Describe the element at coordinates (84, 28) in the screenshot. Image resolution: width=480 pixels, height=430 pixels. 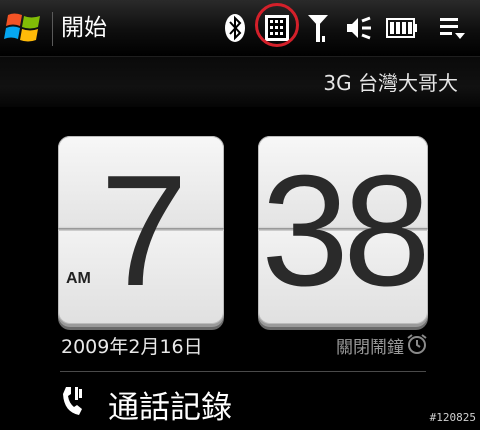
I see `page-title: 開始` at that location.